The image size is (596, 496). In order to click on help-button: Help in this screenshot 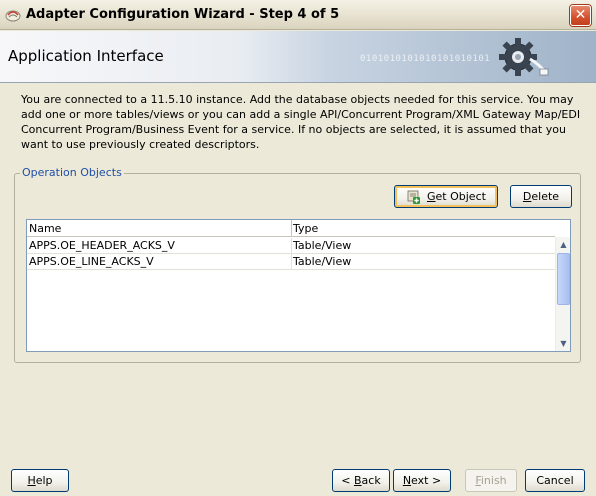, I will do `click(40, 480)`.